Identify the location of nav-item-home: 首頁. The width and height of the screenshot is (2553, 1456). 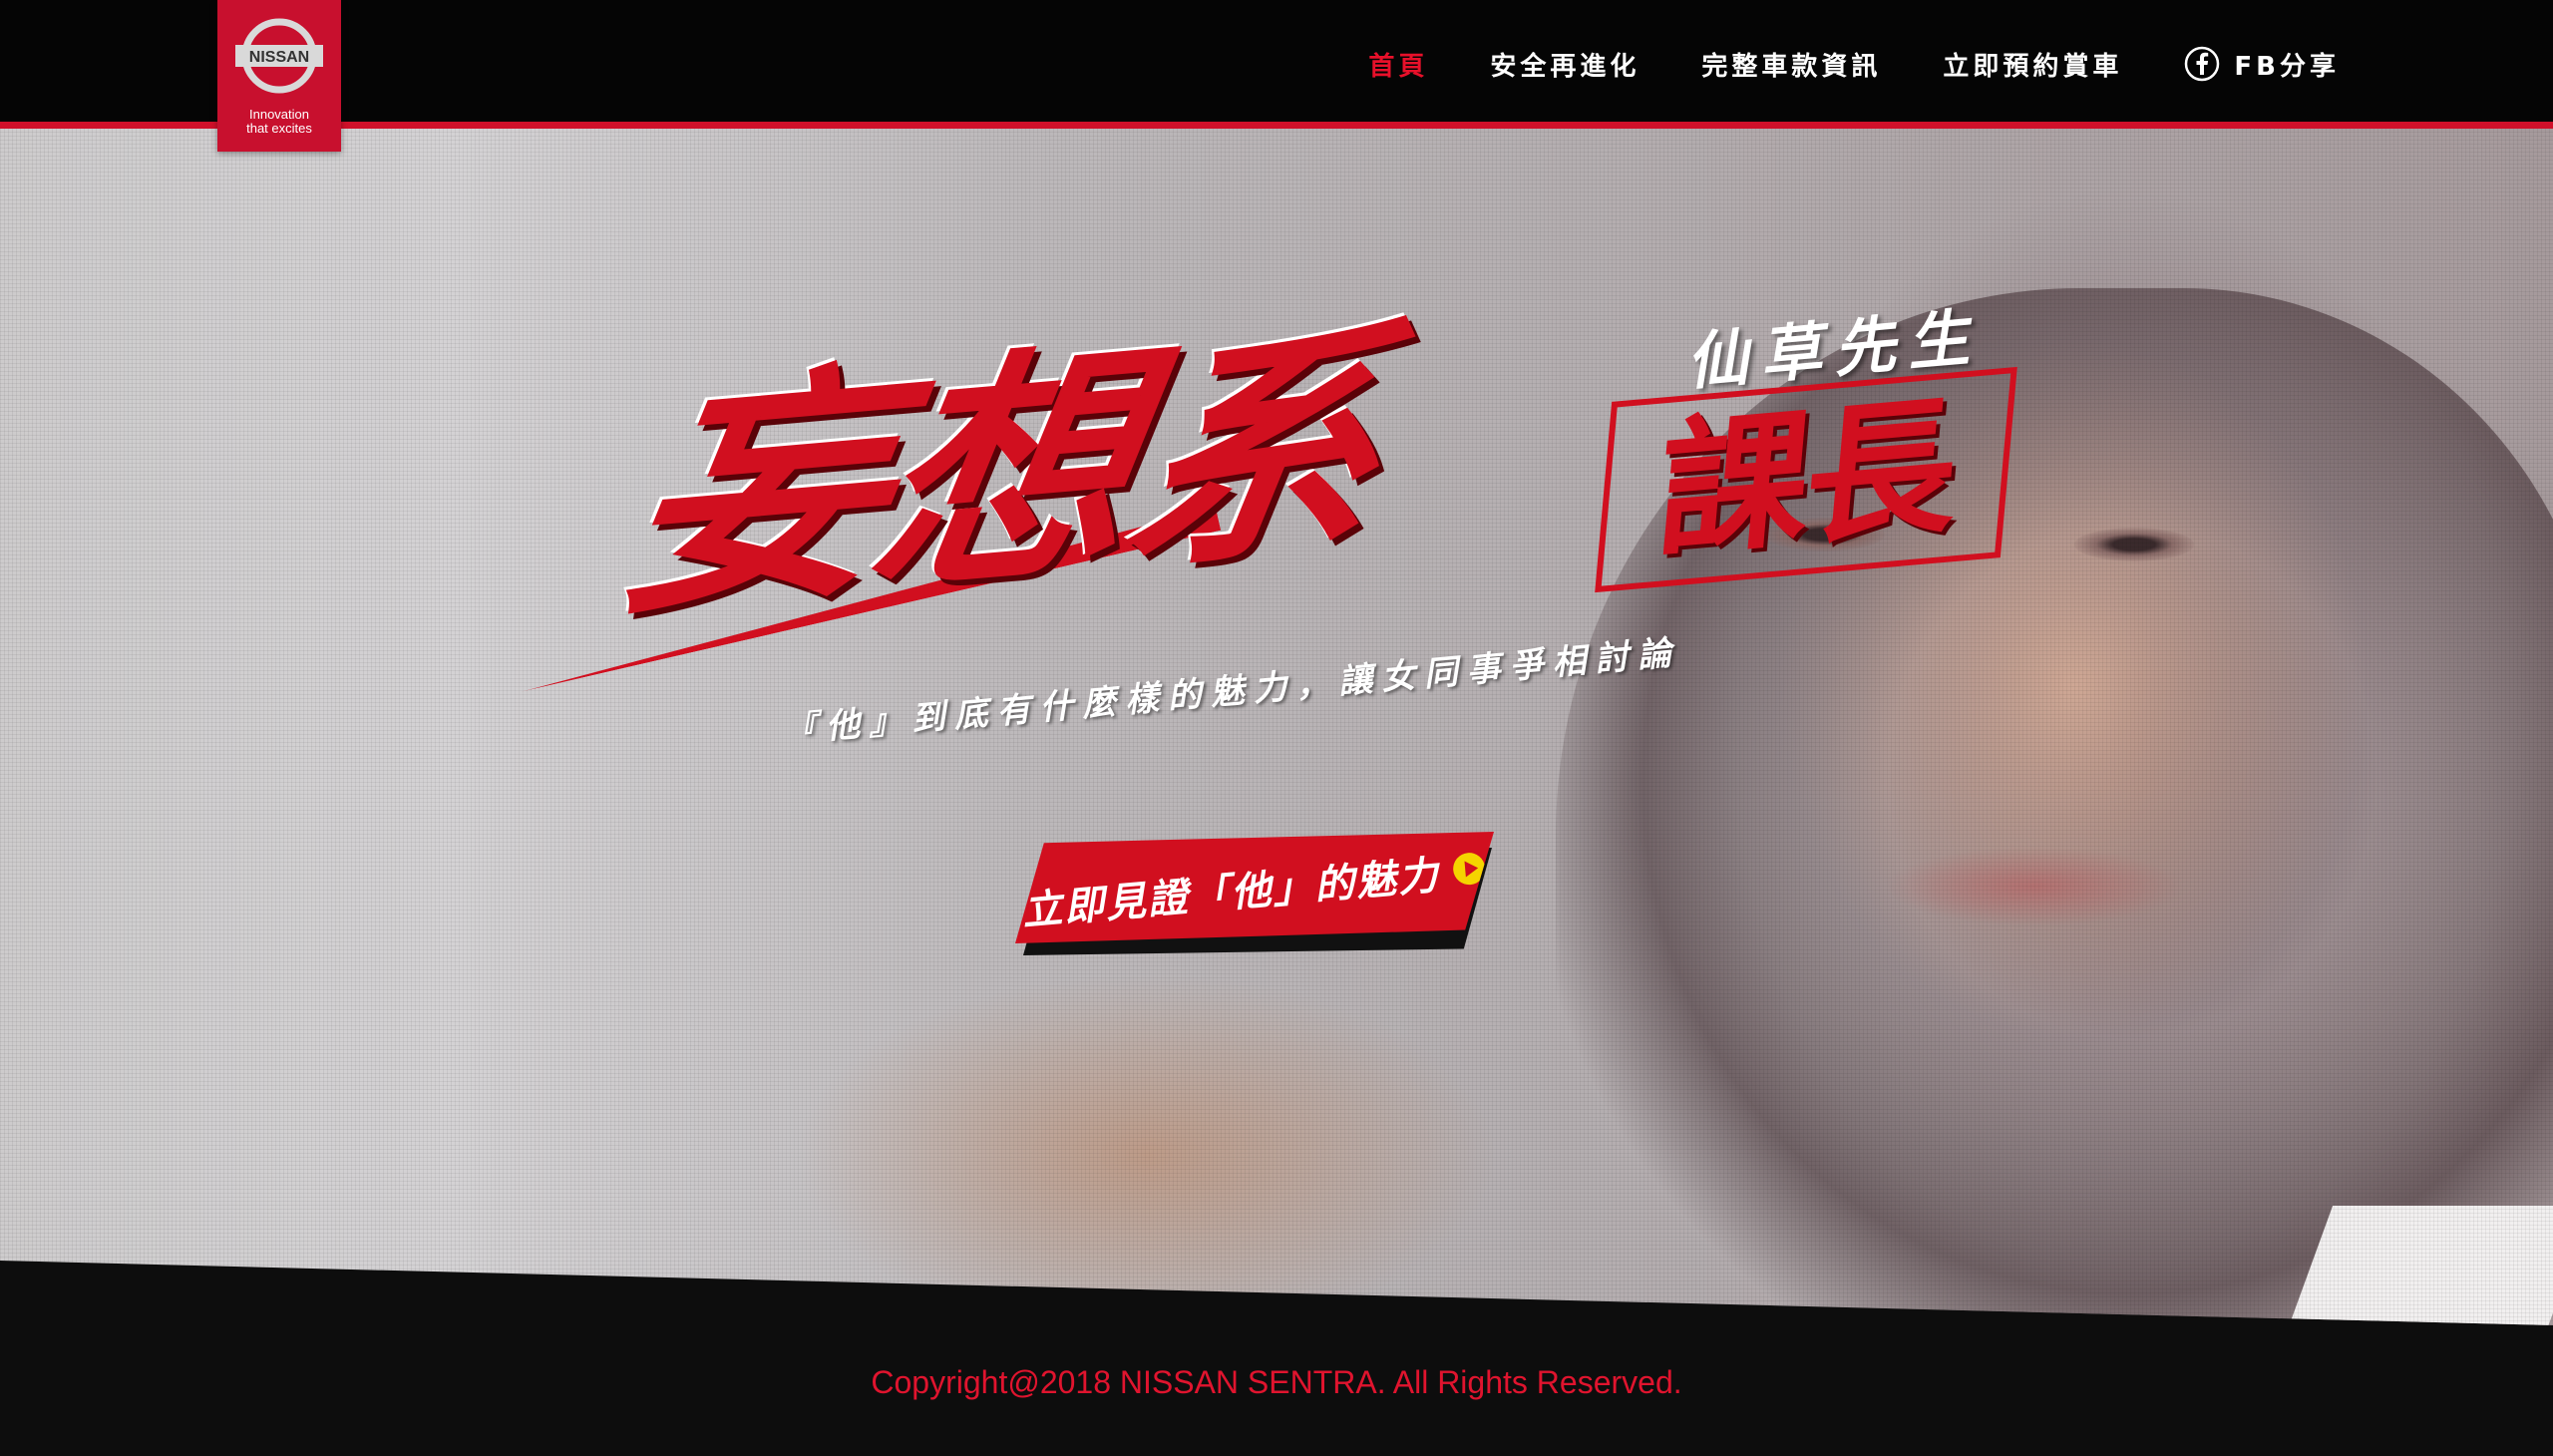
(1398, 64).